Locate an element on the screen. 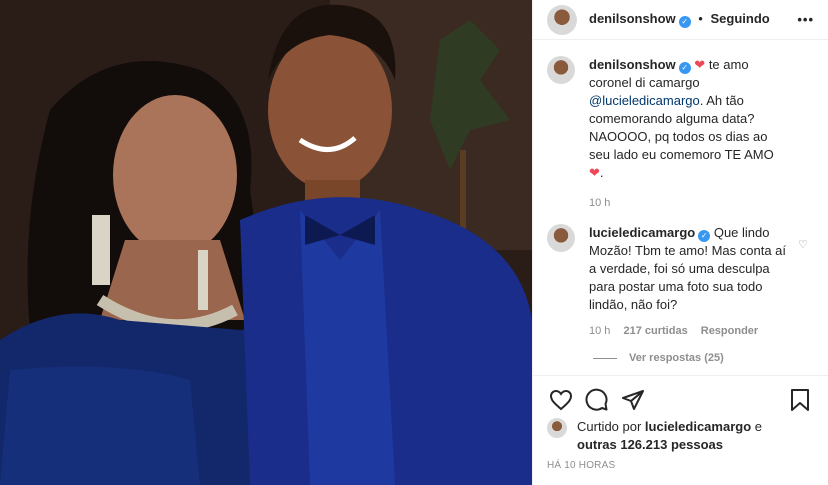 This screenshot has width=828, height=485. action-icons is located at coordinates (680, 396).